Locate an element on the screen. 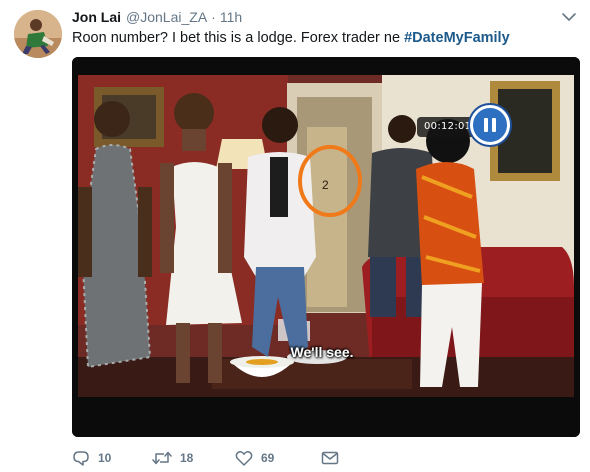 The width and height of the screenshot is (590, 472). timestamp: 11h is located at coordinates (231, 17).